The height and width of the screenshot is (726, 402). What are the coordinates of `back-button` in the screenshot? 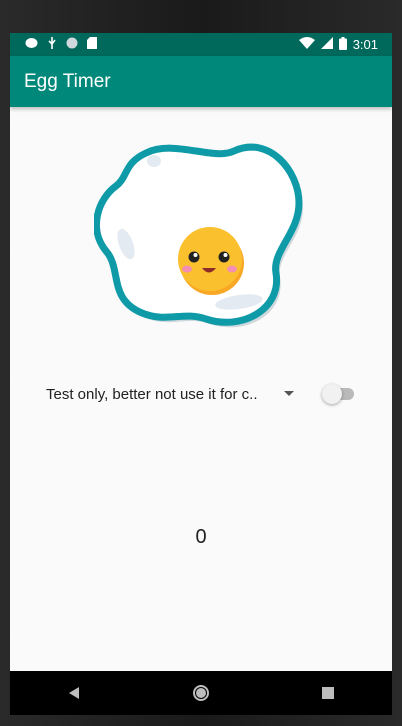 It's located at (74, 693).